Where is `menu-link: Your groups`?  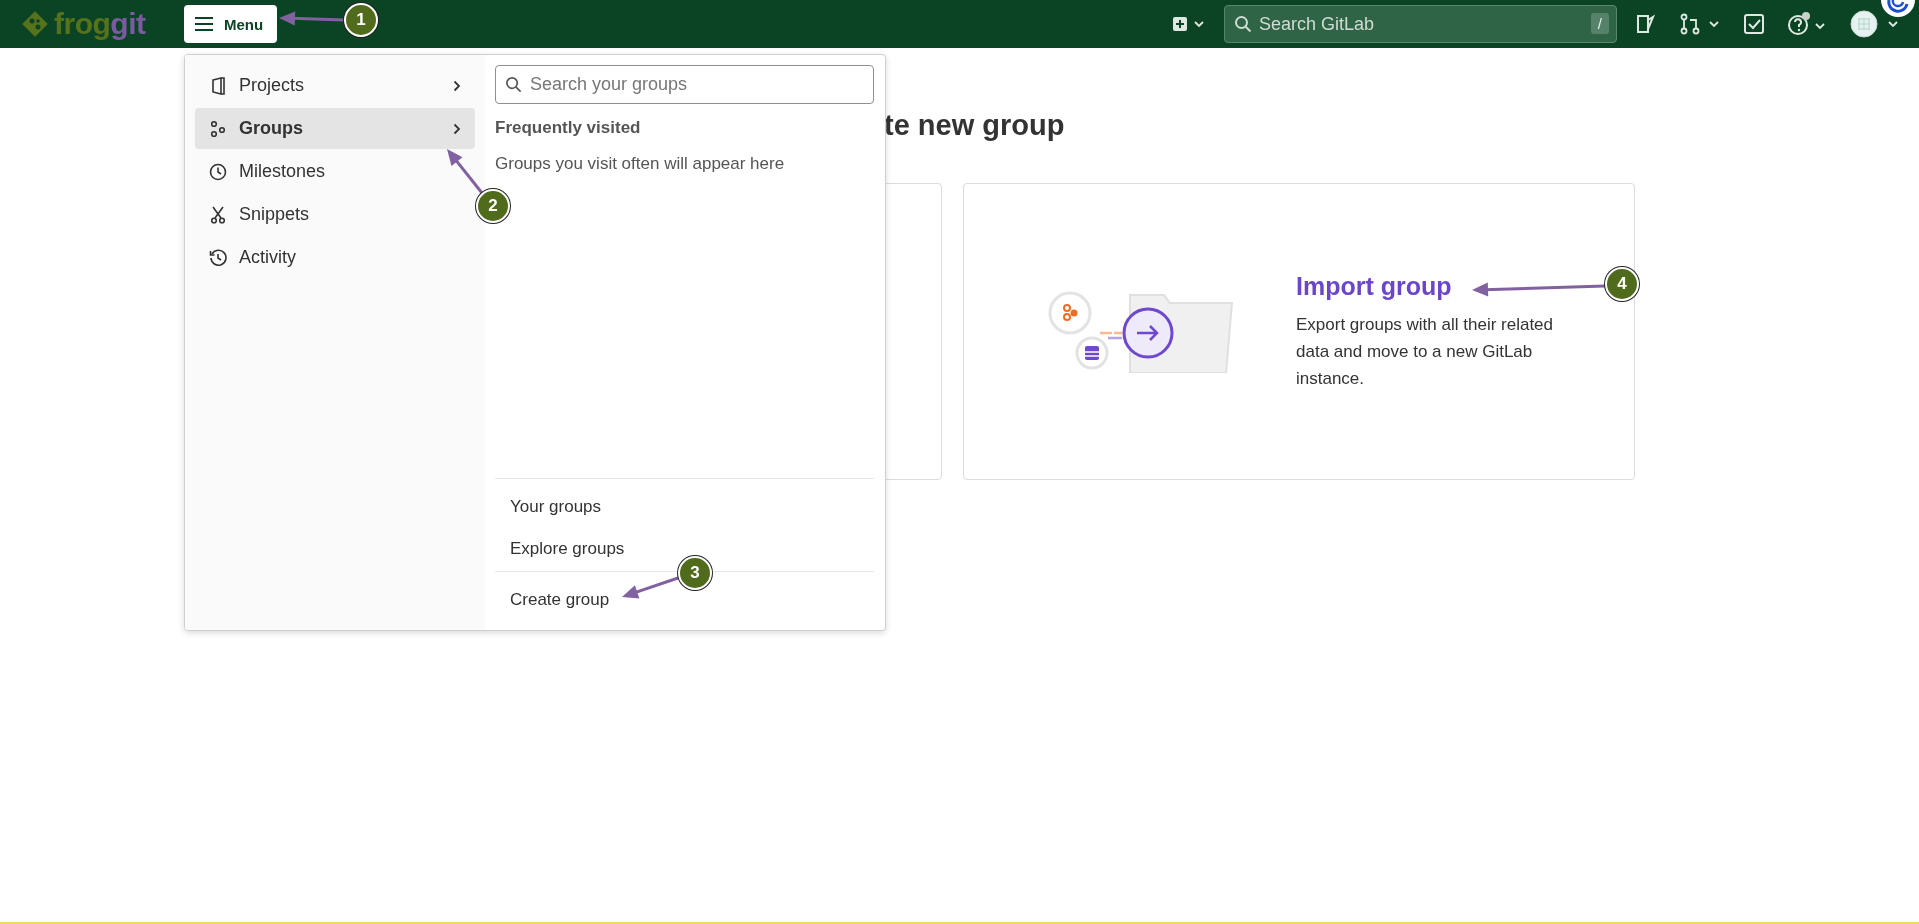 menu-link: Your groups is located at coordinates (684, 508).